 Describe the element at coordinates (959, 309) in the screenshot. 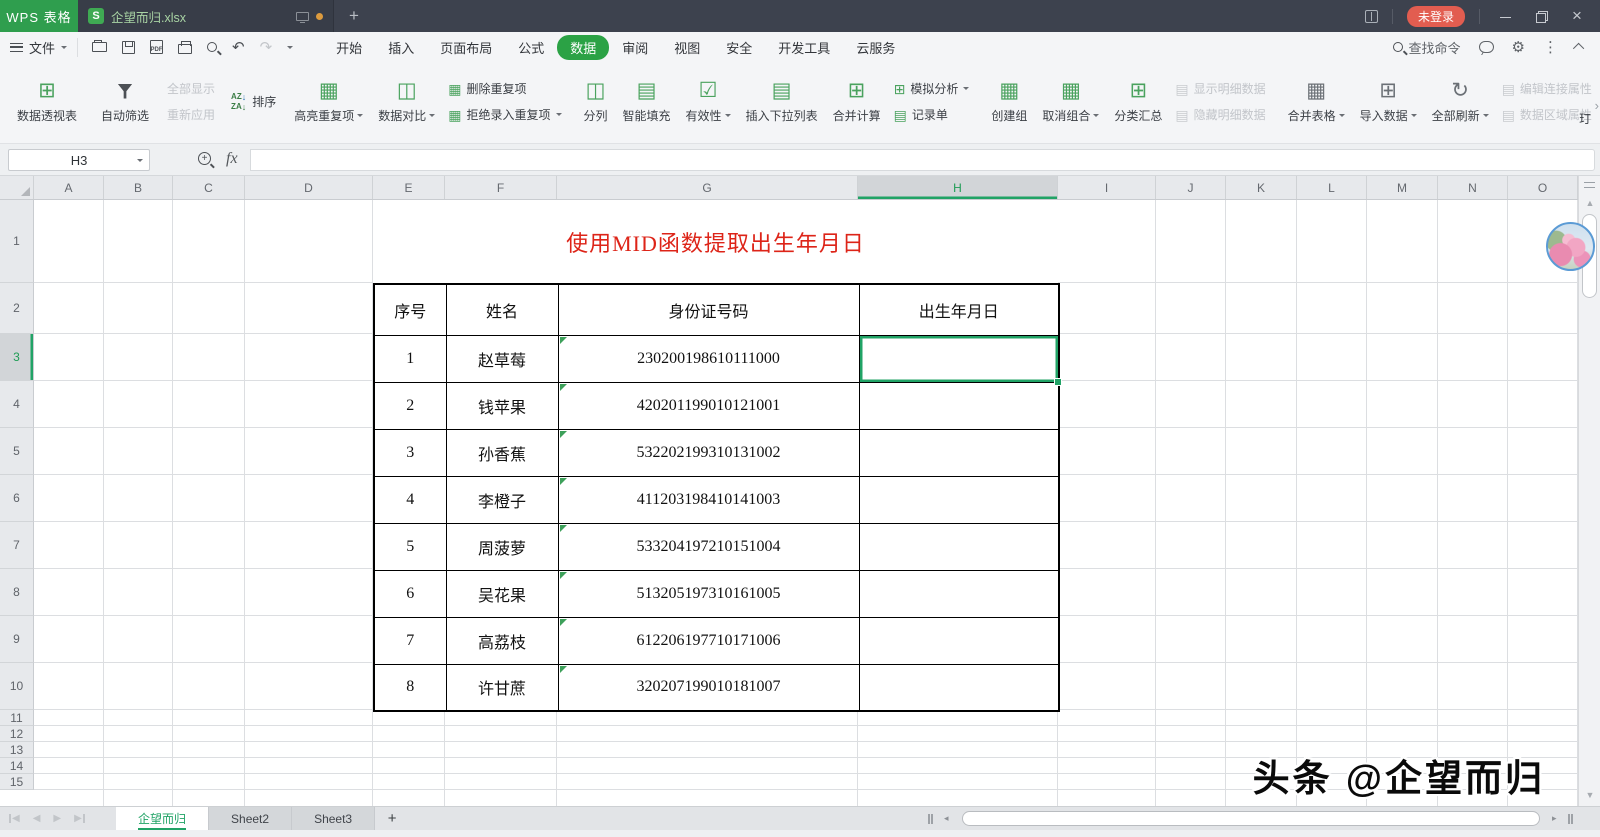

I see `table-header-cell: 出生年月日` at that location.